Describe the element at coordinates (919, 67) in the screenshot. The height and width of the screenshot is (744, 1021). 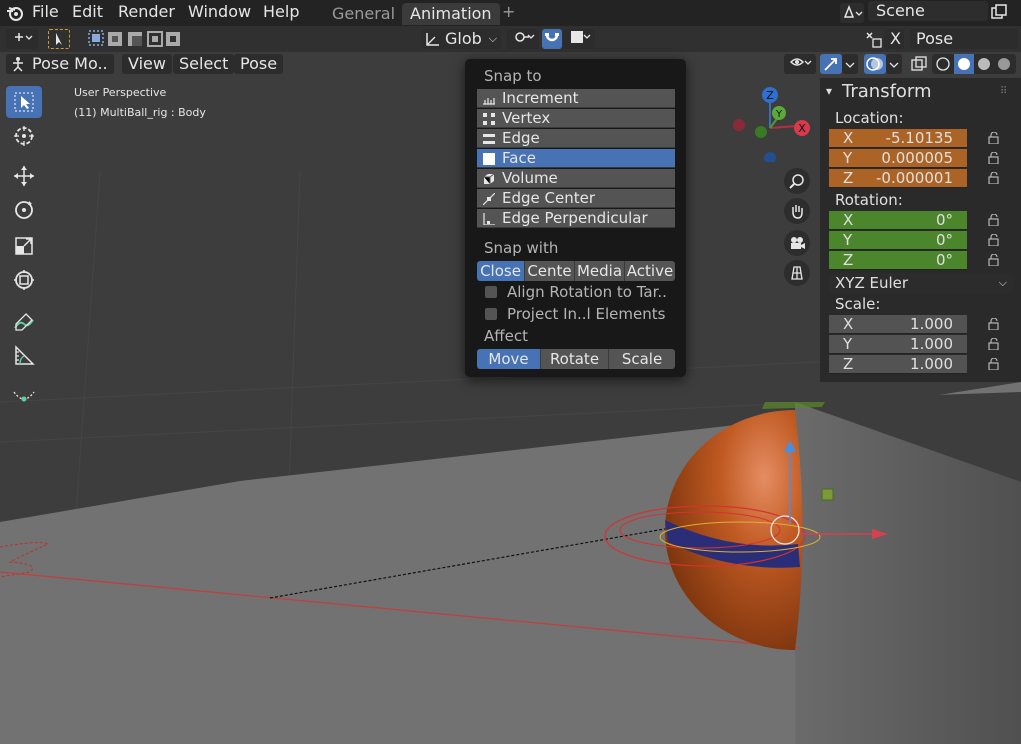
I see `xray-toggle-icon` at that location.